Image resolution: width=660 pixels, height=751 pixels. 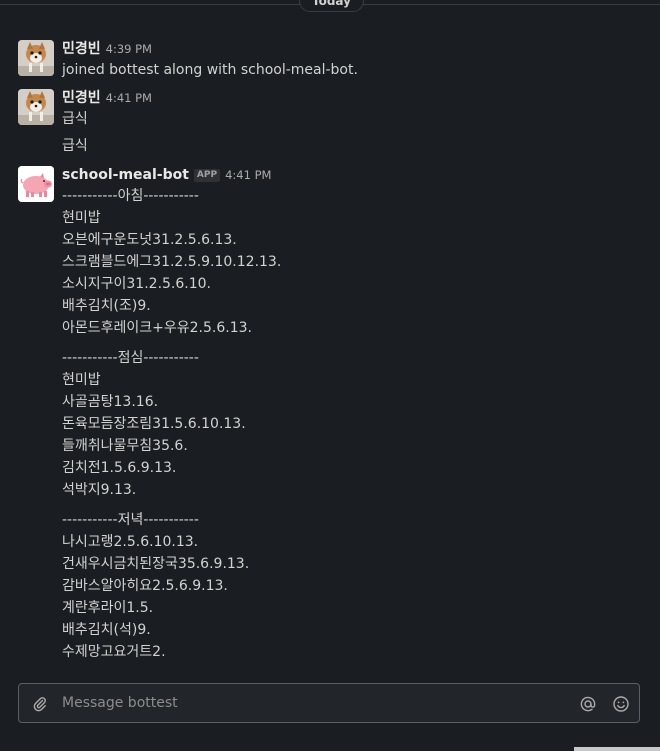 I want to click on meal-item: 아몬드후레이크+우유2.5.6.13., so click(x=157, y=328).